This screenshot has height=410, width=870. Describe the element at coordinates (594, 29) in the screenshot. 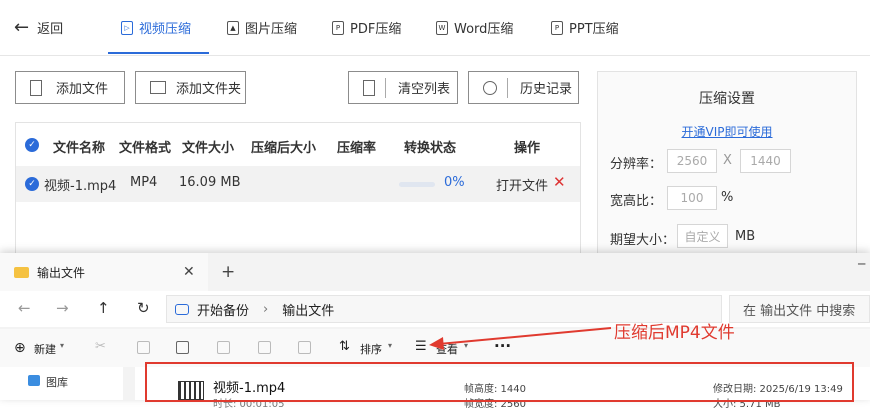

I see `tab-label: PPT压缩` at that location.